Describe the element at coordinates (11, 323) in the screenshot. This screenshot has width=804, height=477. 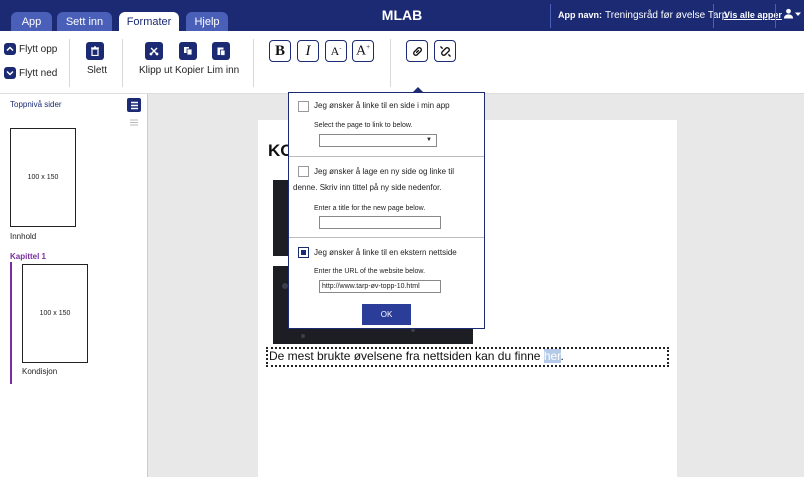
I see `chapter-bar` at that location.